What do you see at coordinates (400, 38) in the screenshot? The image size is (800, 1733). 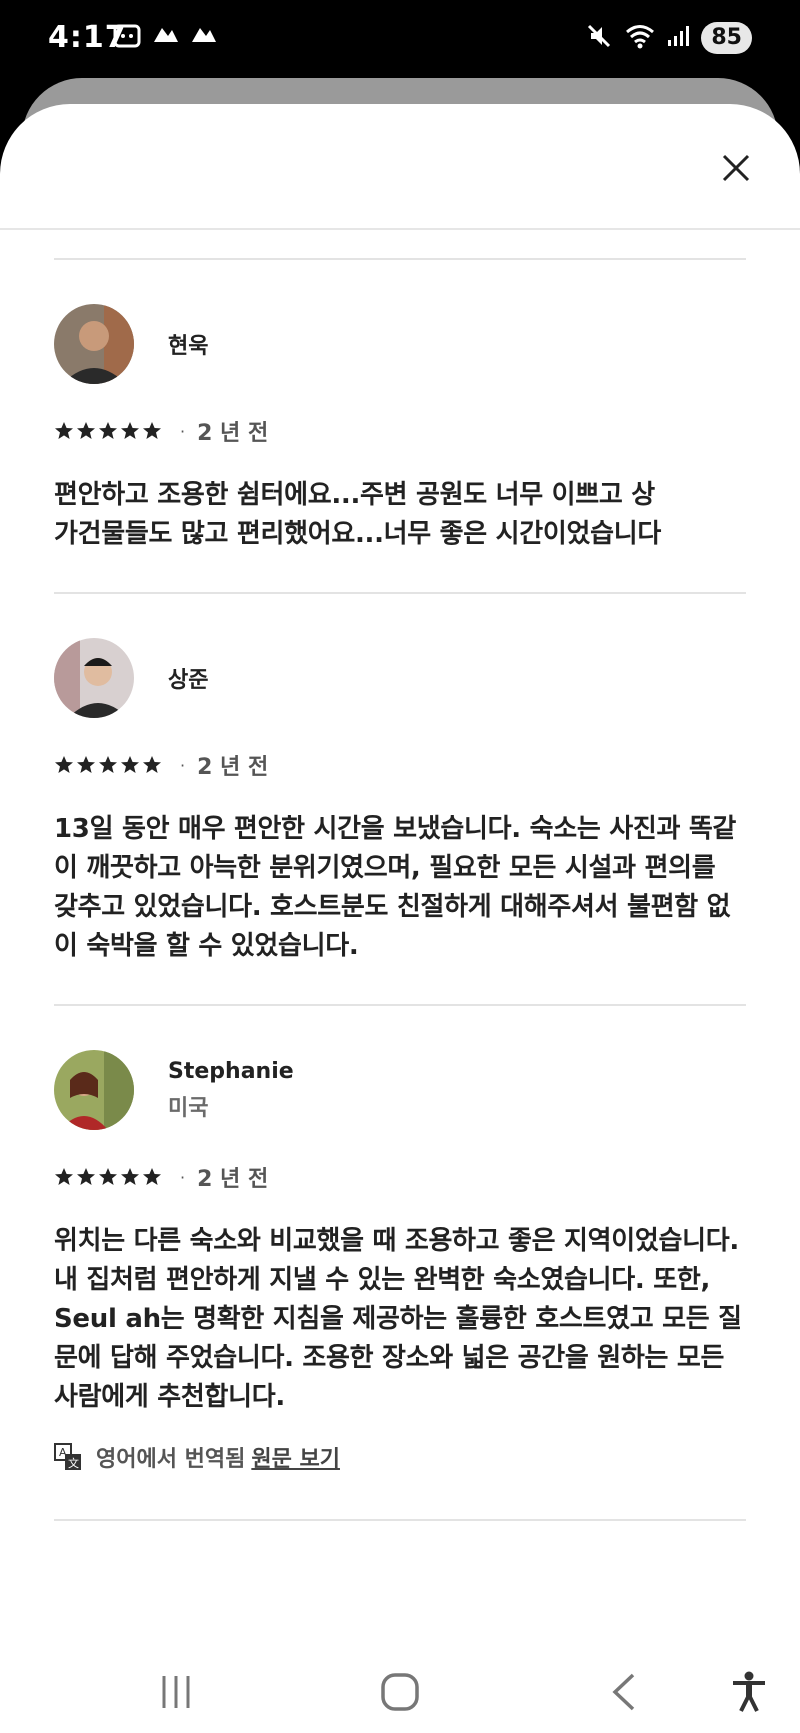 I see `status-bar: 4:17 85` at bounding box center [400, 38].